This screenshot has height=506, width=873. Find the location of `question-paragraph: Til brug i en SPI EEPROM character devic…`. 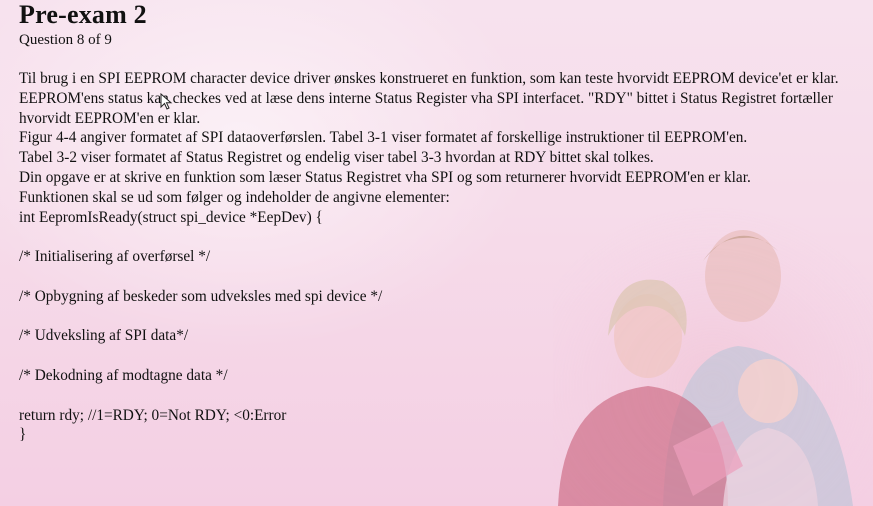

question-paragraph: Til brug i en SPI EEPROM character devic… is located at coordinates (429, 78).